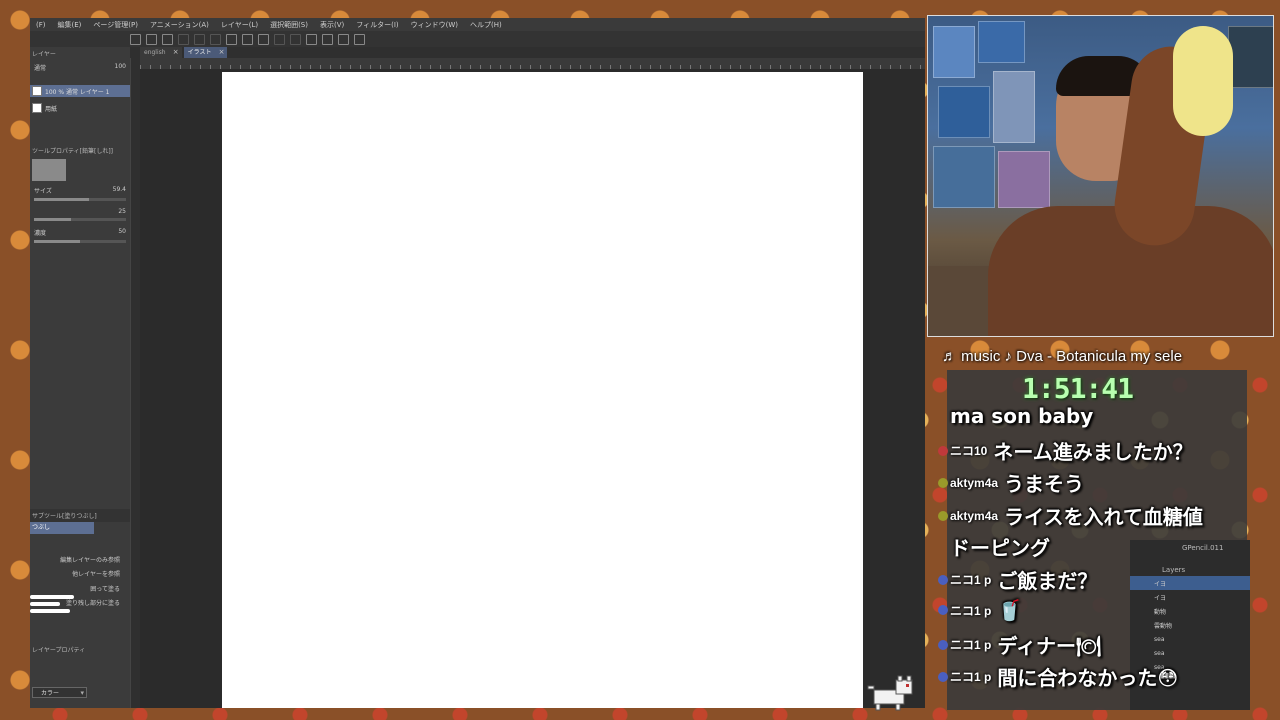 The height and width of the screenshot is (720, 1280). I want to click on opacity-value: 100, so click(120, 67).